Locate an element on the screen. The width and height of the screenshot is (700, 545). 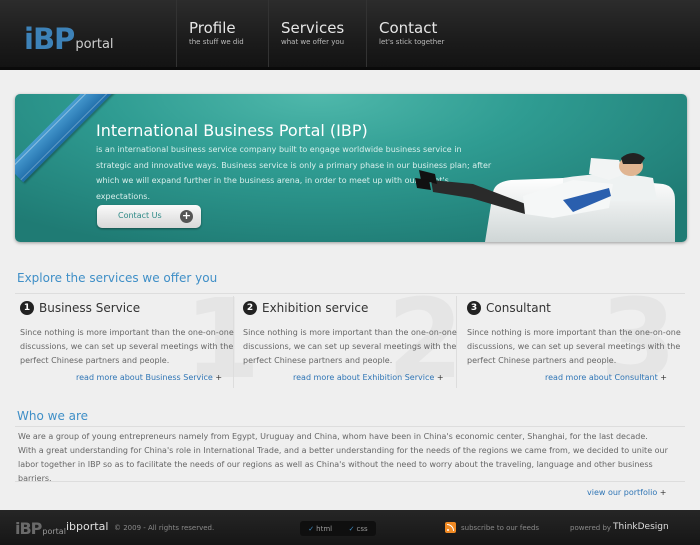
read-more-link: read more about Consultant + is located at coordinates (606, 377).